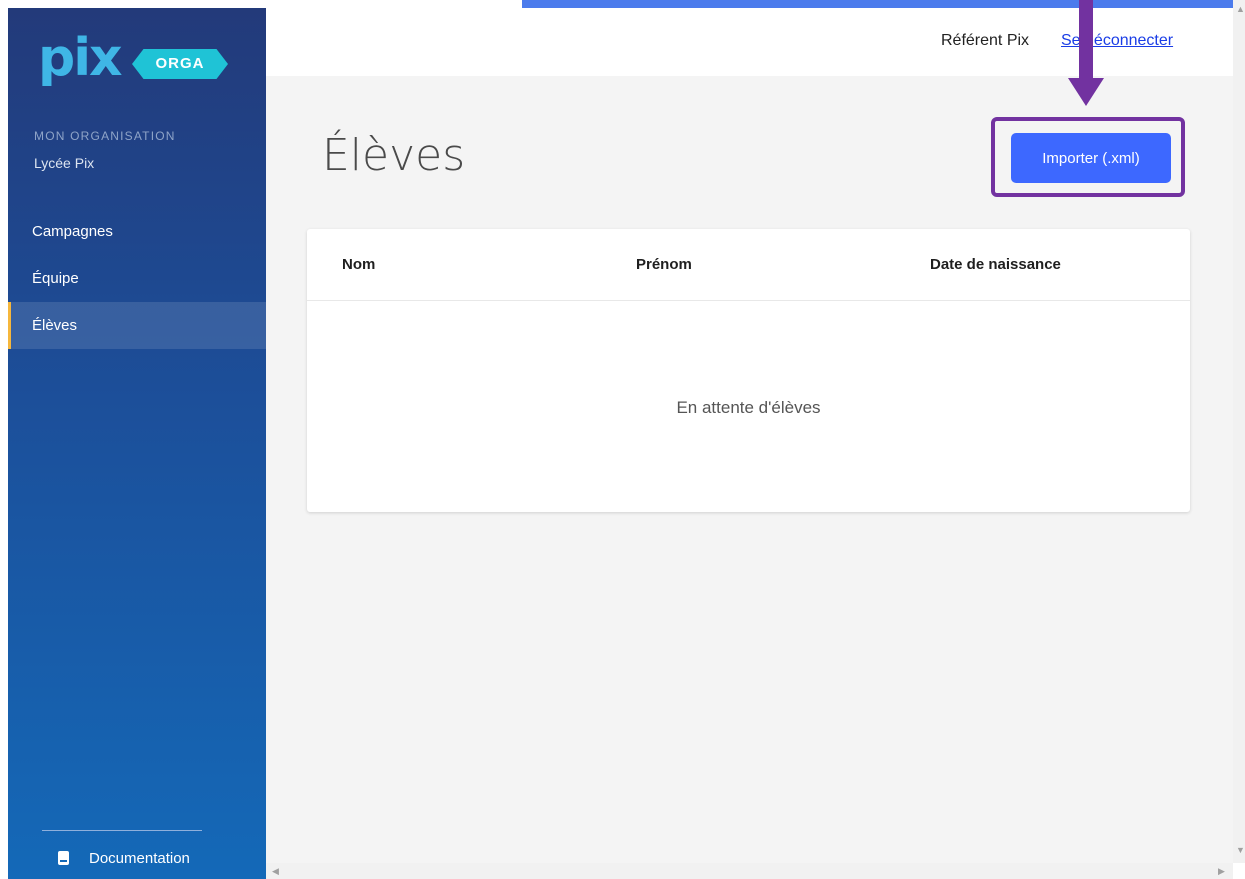 The image size is (1245, 879). I want to click on sidebar-item-campagnes: Campagnes, so click(137, 231).